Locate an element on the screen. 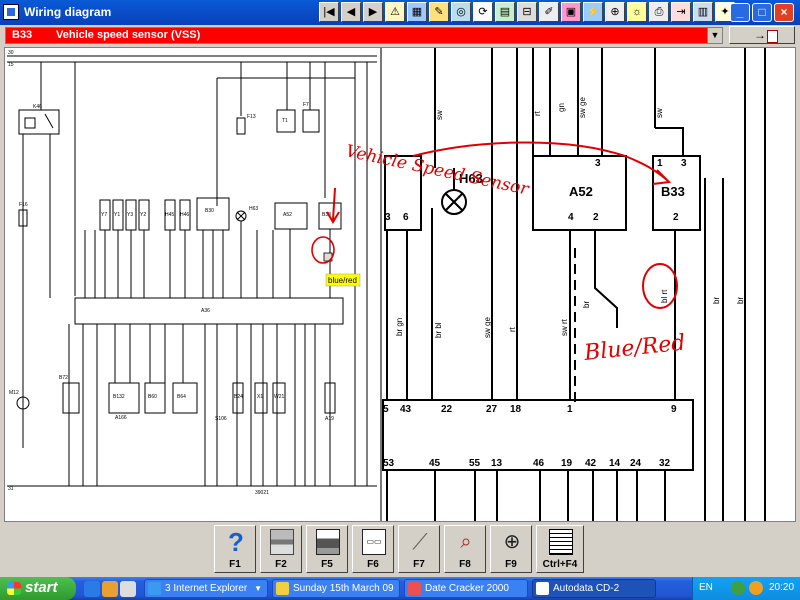  f7-probe-button: ⟋ F7 is located at coordinates (419, 549).